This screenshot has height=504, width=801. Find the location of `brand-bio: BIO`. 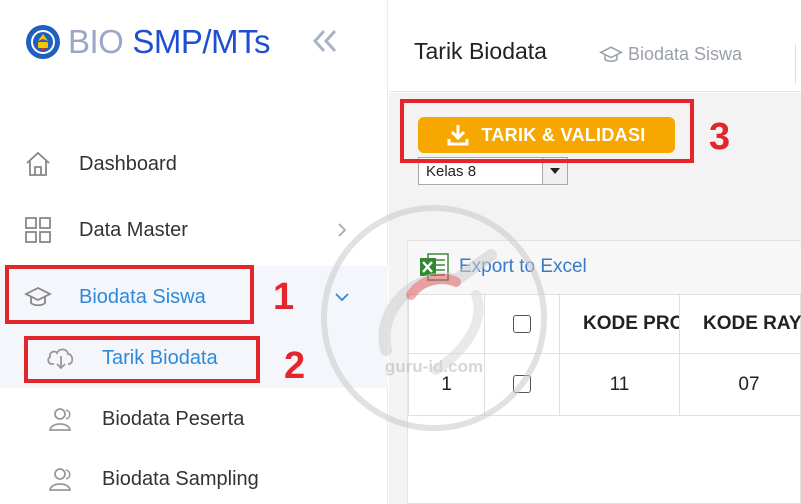

brand-bio: BIO is located at coordinates (96, 41).